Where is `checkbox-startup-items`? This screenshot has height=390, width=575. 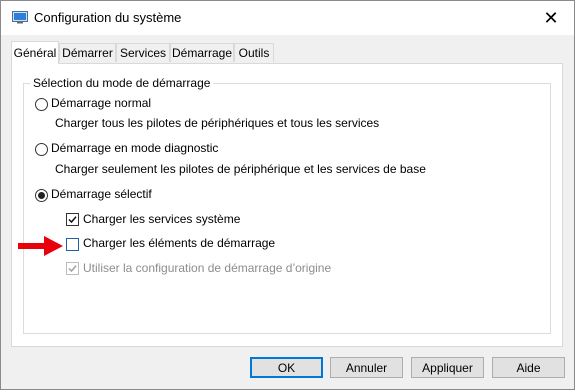 checkbox-startup-items is located at coordinates (72, 244).